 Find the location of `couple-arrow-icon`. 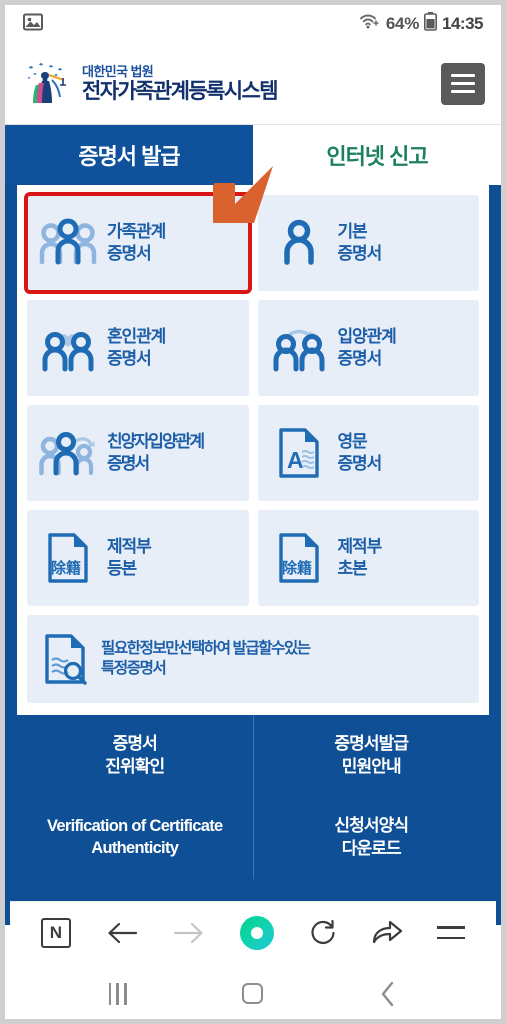

couple-arrow-icon is located at coordinates (299, 348).